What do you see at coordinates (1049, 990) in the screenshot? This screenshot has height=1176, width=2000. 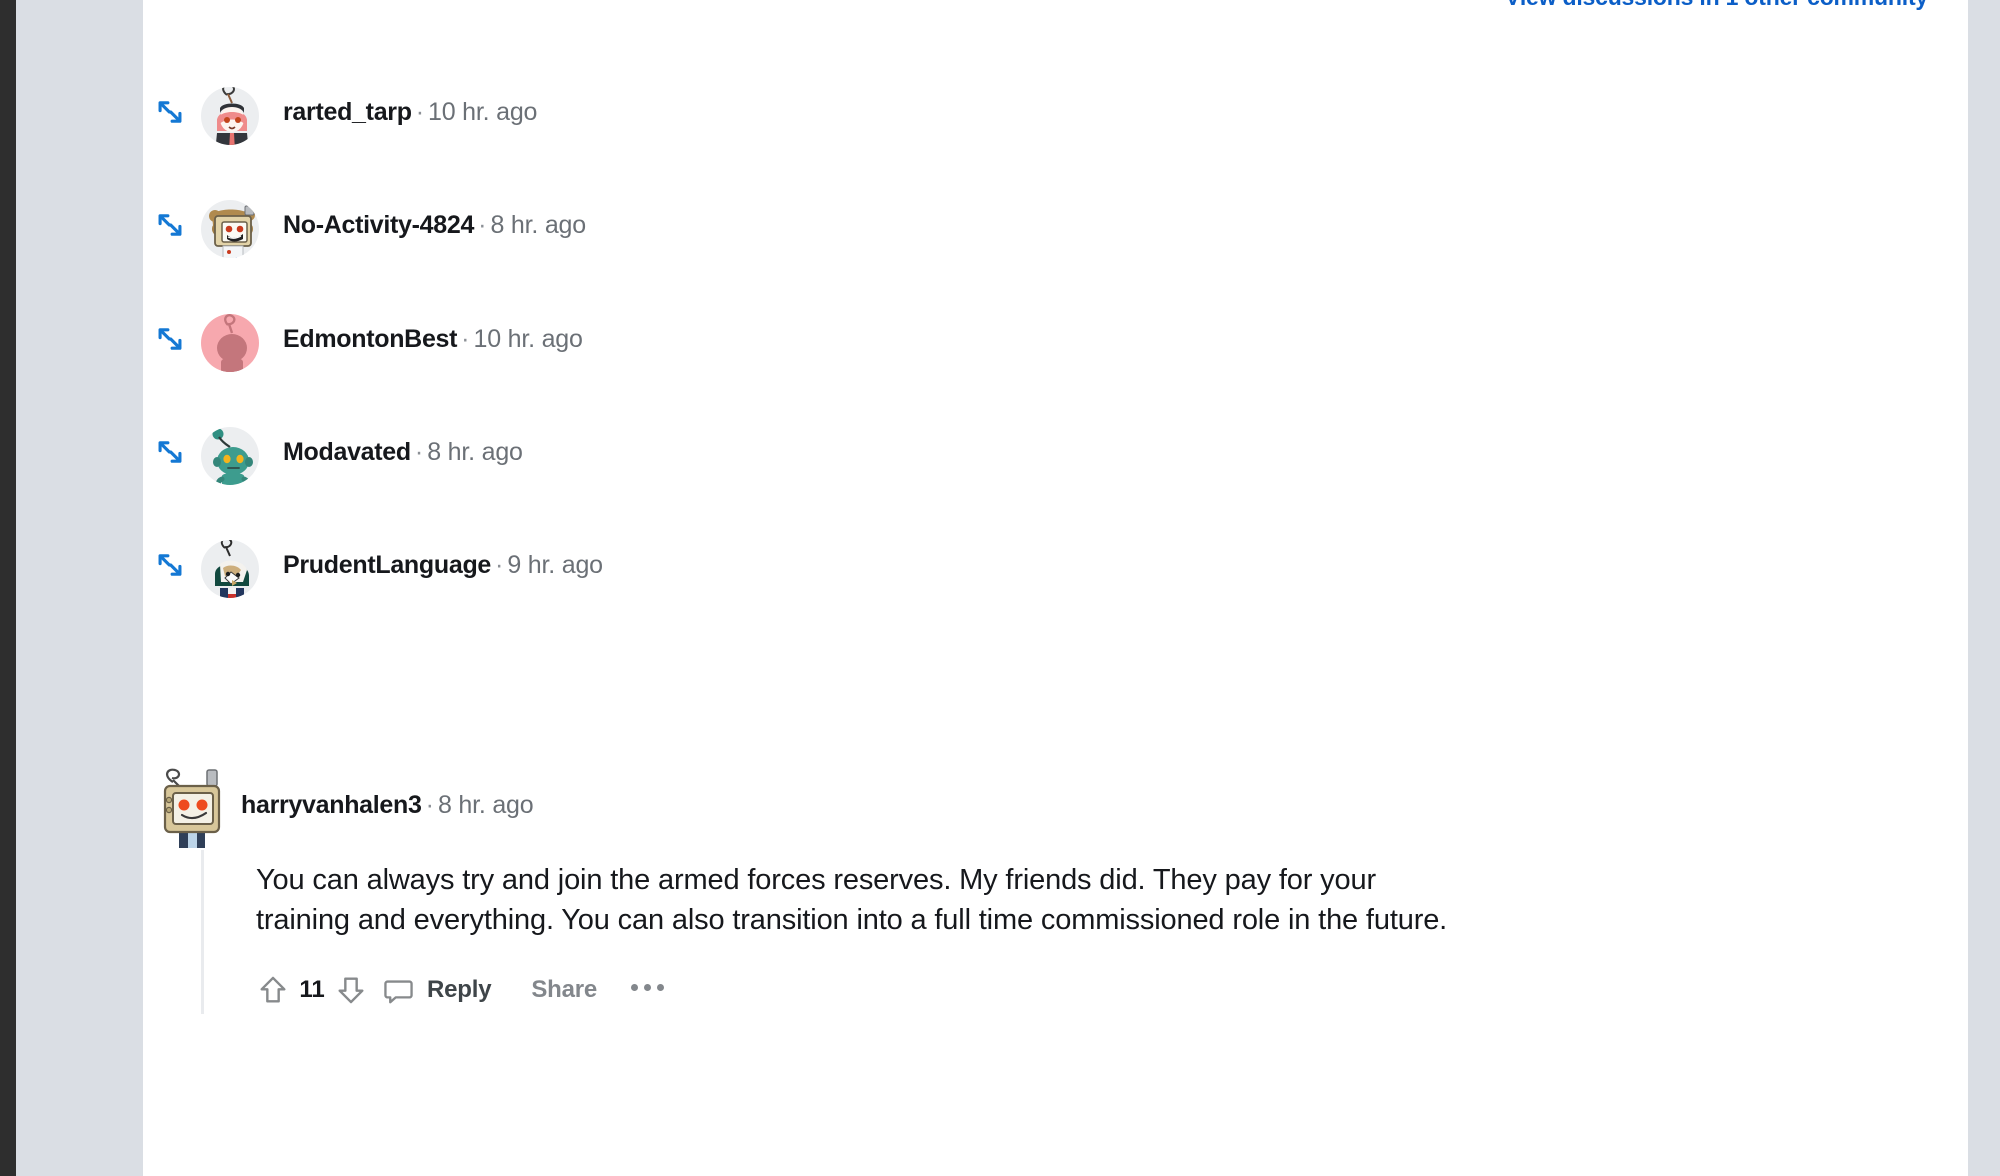 I see `comment-action-bar: 11 Reply Share` at bounding box center [1049, 990].